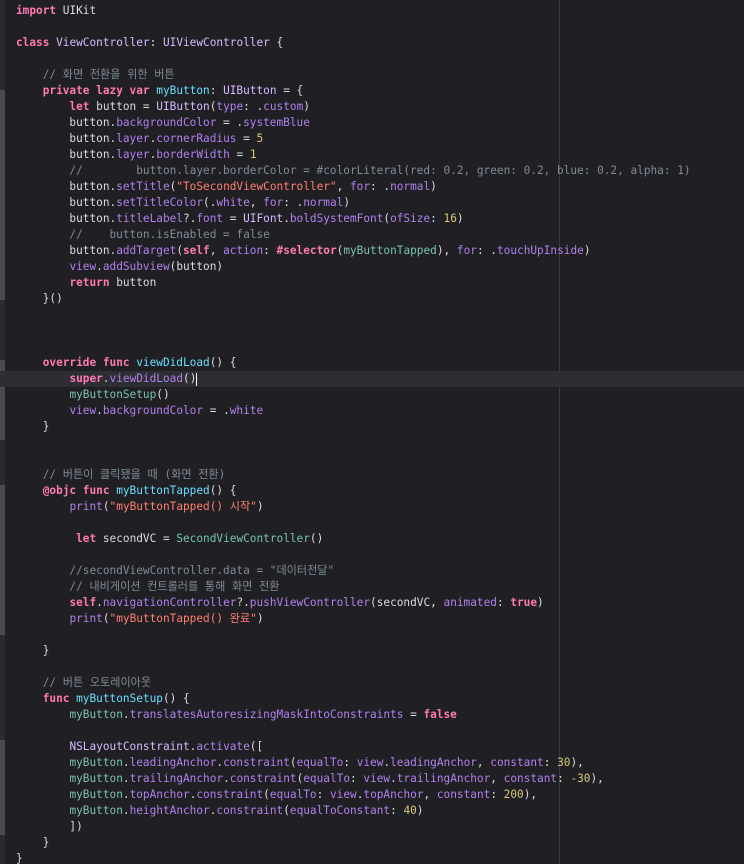 The height and width of the screenshot is (864, 744). What do you see at coordinates (136, 538) in the screenshot?
I see `code-token: secondVC =` at bounding box center [136, 538].